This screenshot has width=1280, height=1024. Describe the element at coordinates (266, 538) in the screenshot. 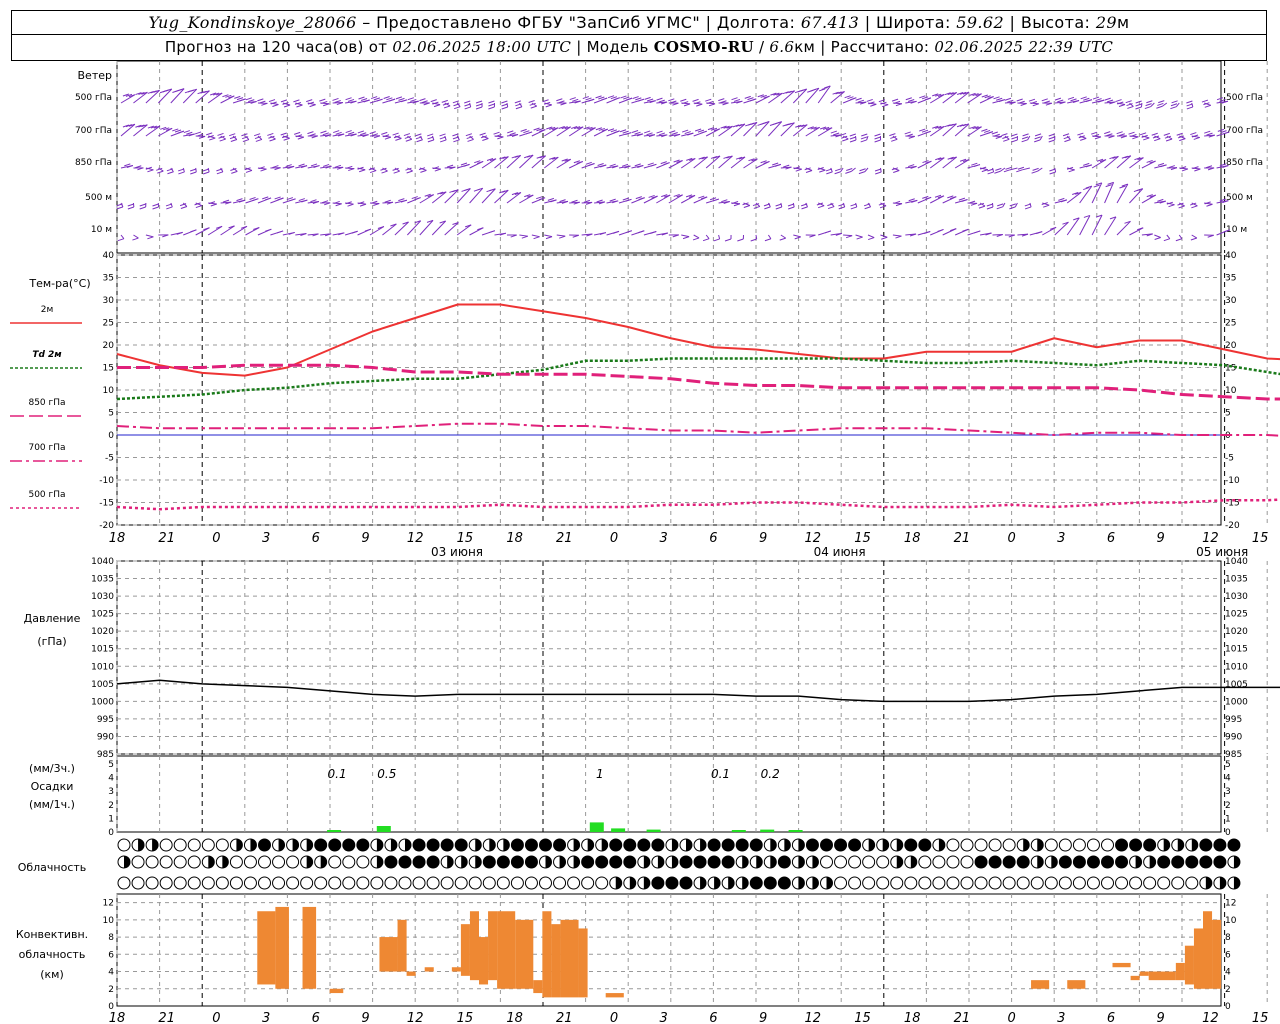

I see `temp-axis-tick-label: 3` at that location.